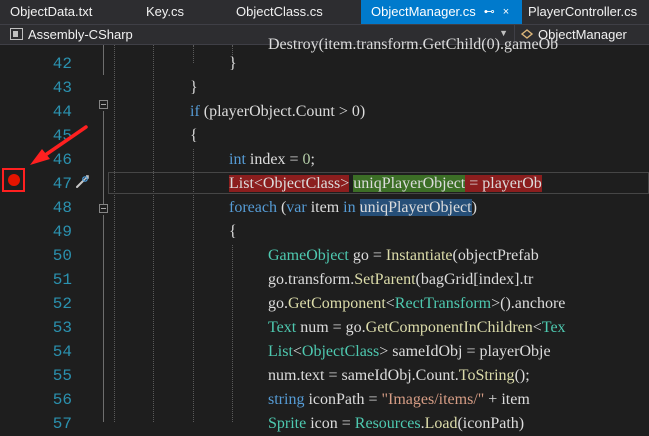 Image resolution: width=649 pixels, height=436 pixels. What do you see at coordinates (62, 88) in the screenshot?
I see `line-number: 43` at bounding box center [62, 88].